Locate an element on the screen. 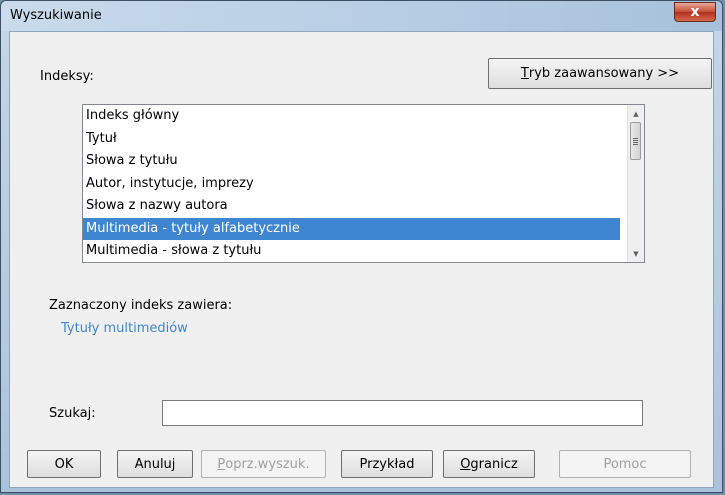 Image resolution: width=725 pixels, height=495 pixels. cancel-button-label: Anuluj is located at coordinates (155, 464).